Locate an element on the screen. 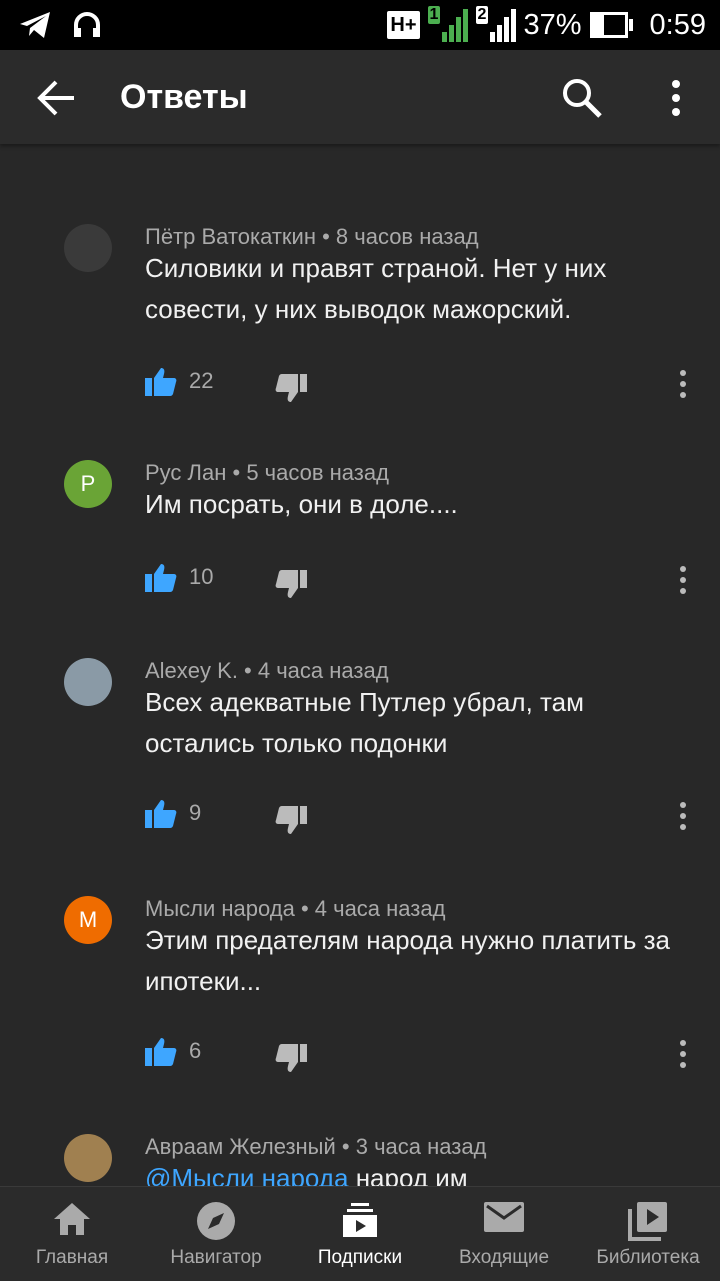 The height and width of the screenshot is (1281, 720). comment-actions: 6 is located at coordinates (425, 1056).